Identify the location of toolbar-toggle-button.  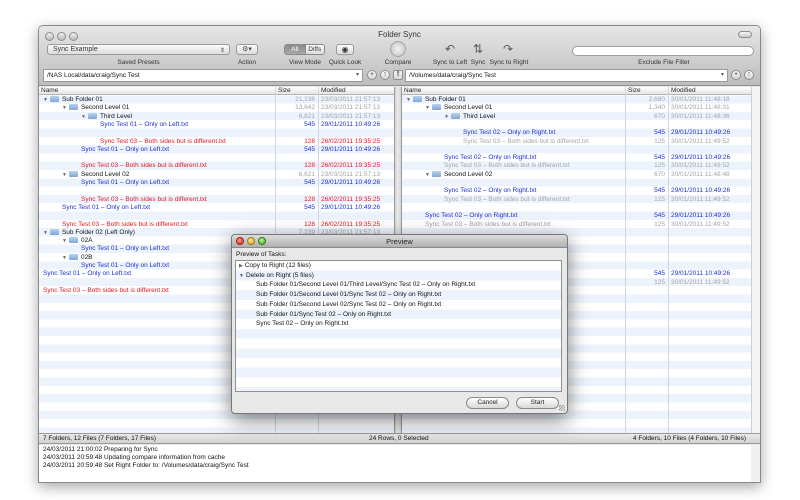
(745, 34).